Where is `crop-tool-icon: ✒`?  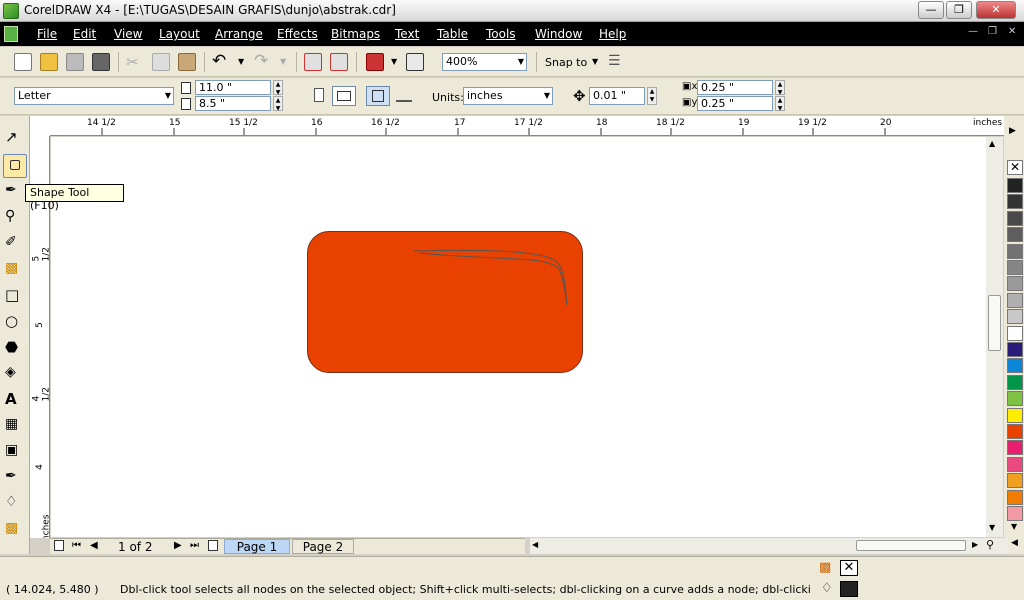 crop-tool-icon: ✒ is located at coordinates (15, 192).